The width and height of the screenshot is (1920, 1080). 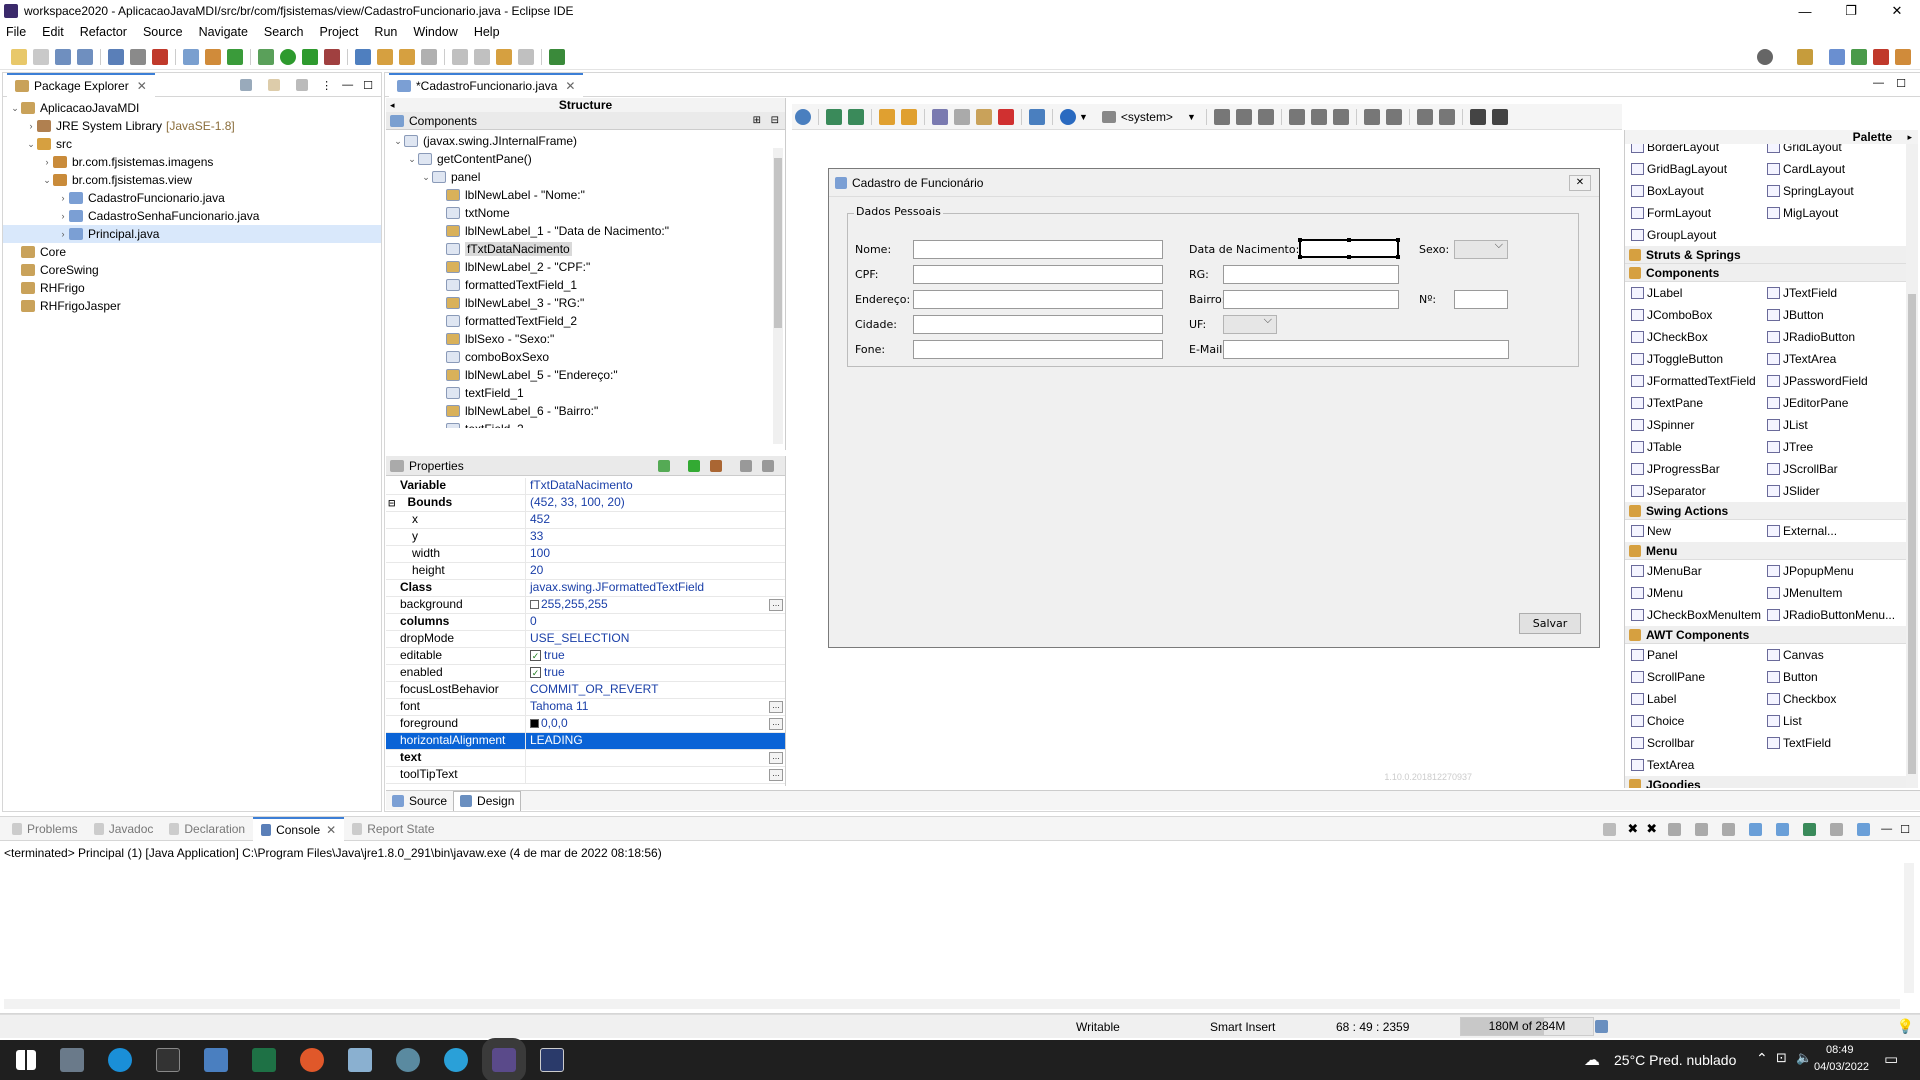 I want to click on menu-refactor: Refactor, so click(x=103, y=32).